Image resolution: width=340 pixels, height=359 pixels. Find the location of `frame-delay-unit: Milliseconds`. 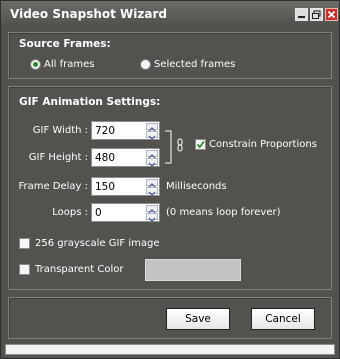

frame-delay-unit: Milliseconds is located at coordinates (196, 186).